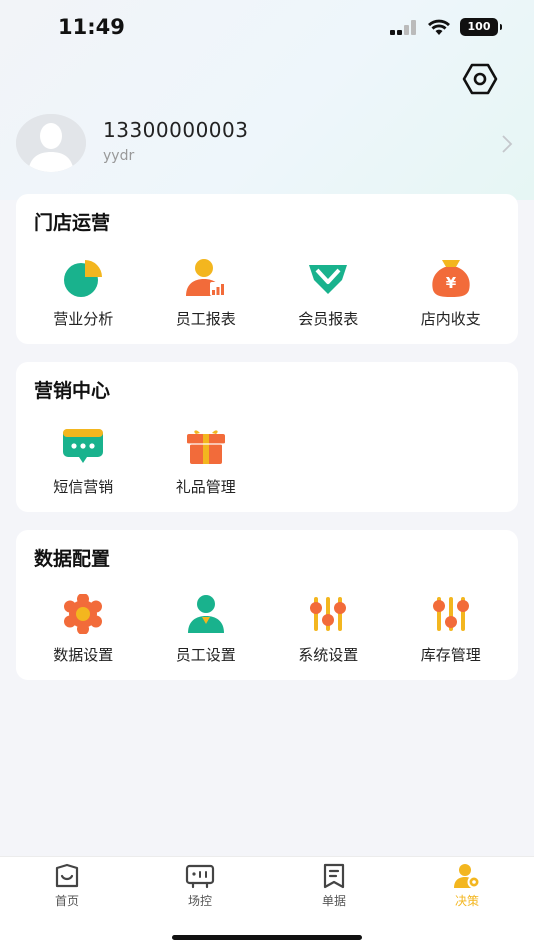  Describe the element at coordinates (83, 655) in the screenshot. I see `menu-label: 数据设置` at that location.